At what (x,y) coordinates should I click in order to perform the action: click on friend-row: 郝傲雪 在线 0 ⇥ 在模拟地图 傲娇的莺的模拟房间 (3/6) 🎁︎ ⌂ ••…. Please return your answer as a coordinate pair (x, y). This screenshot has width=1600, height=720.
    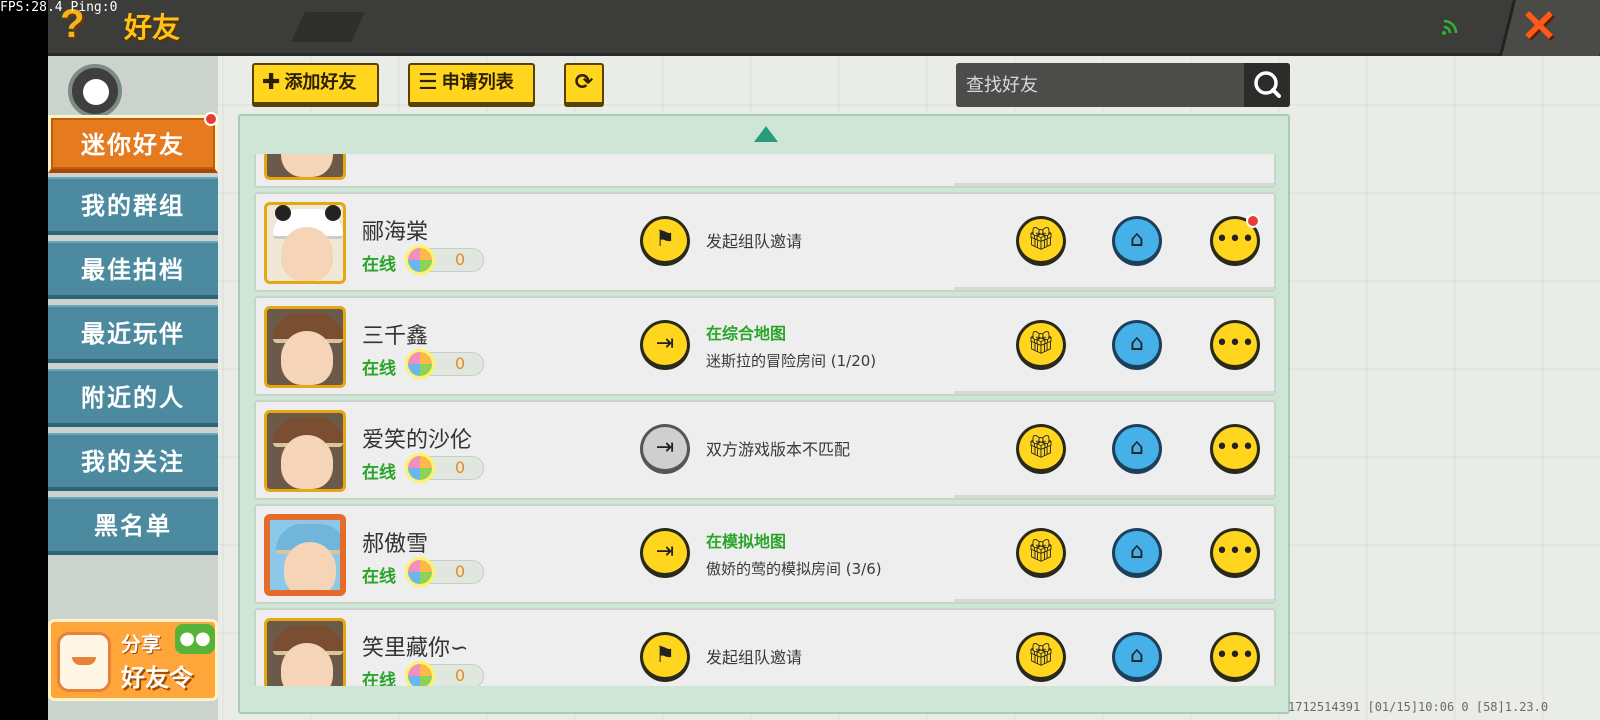
    Looking at the image, I should click on (765, 554).